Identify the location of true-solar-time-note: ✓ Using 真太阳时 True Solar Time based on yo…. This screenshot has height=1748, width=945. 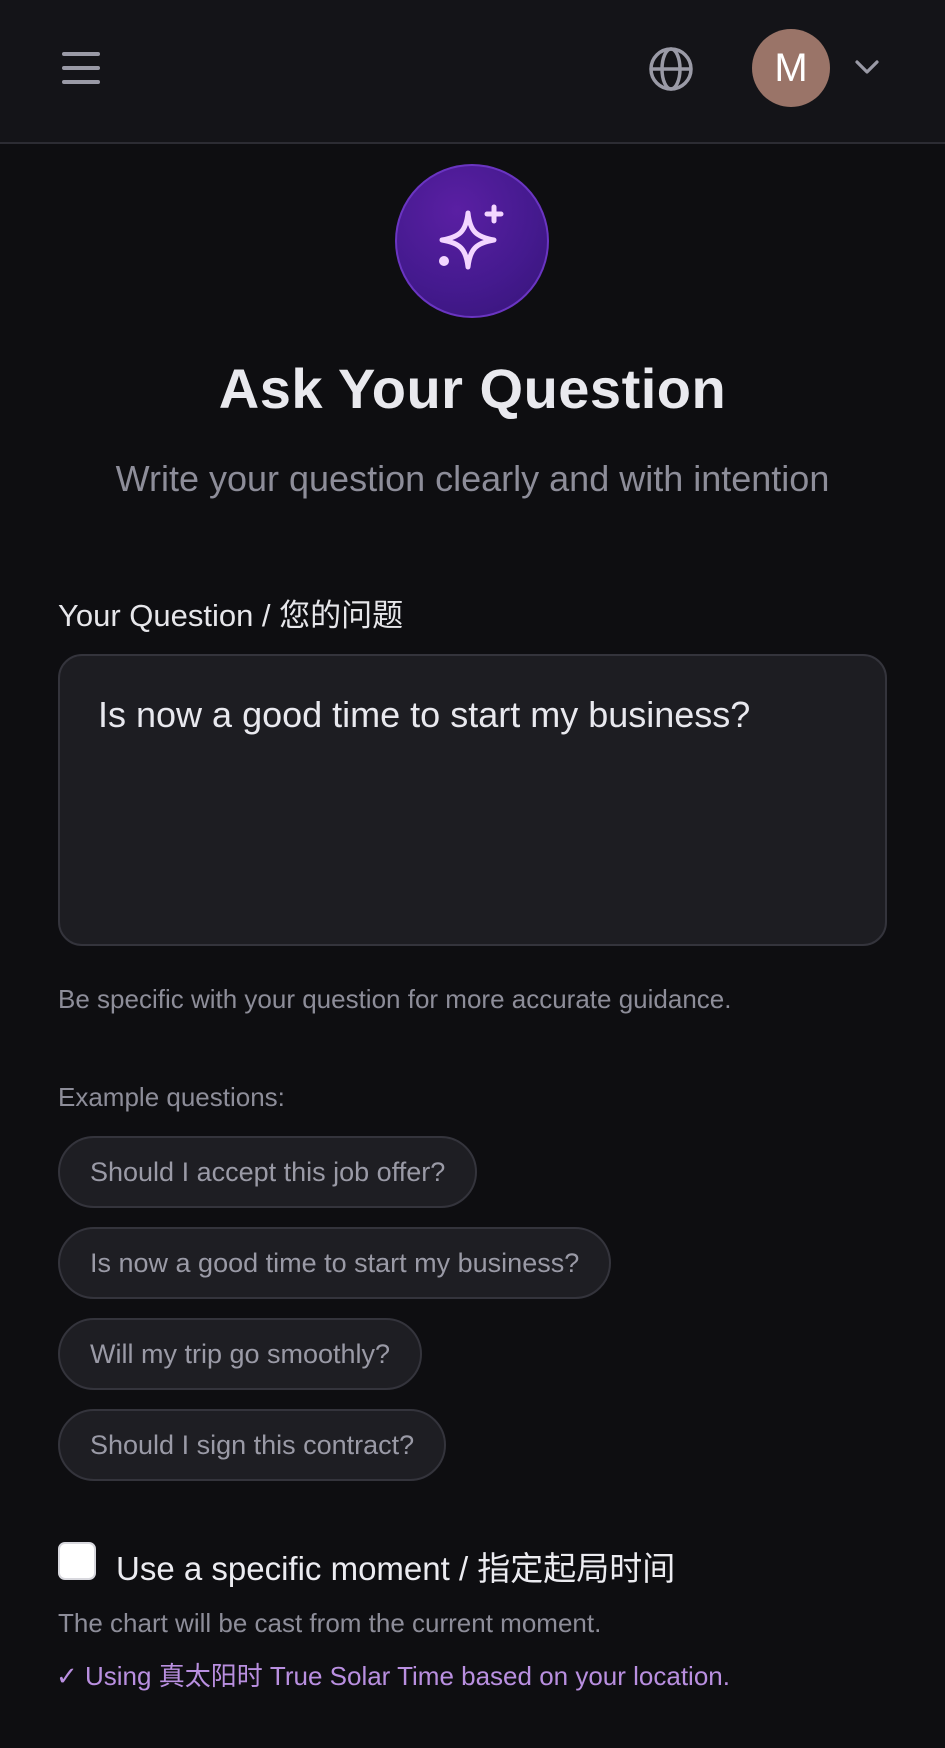
(393, 1676).